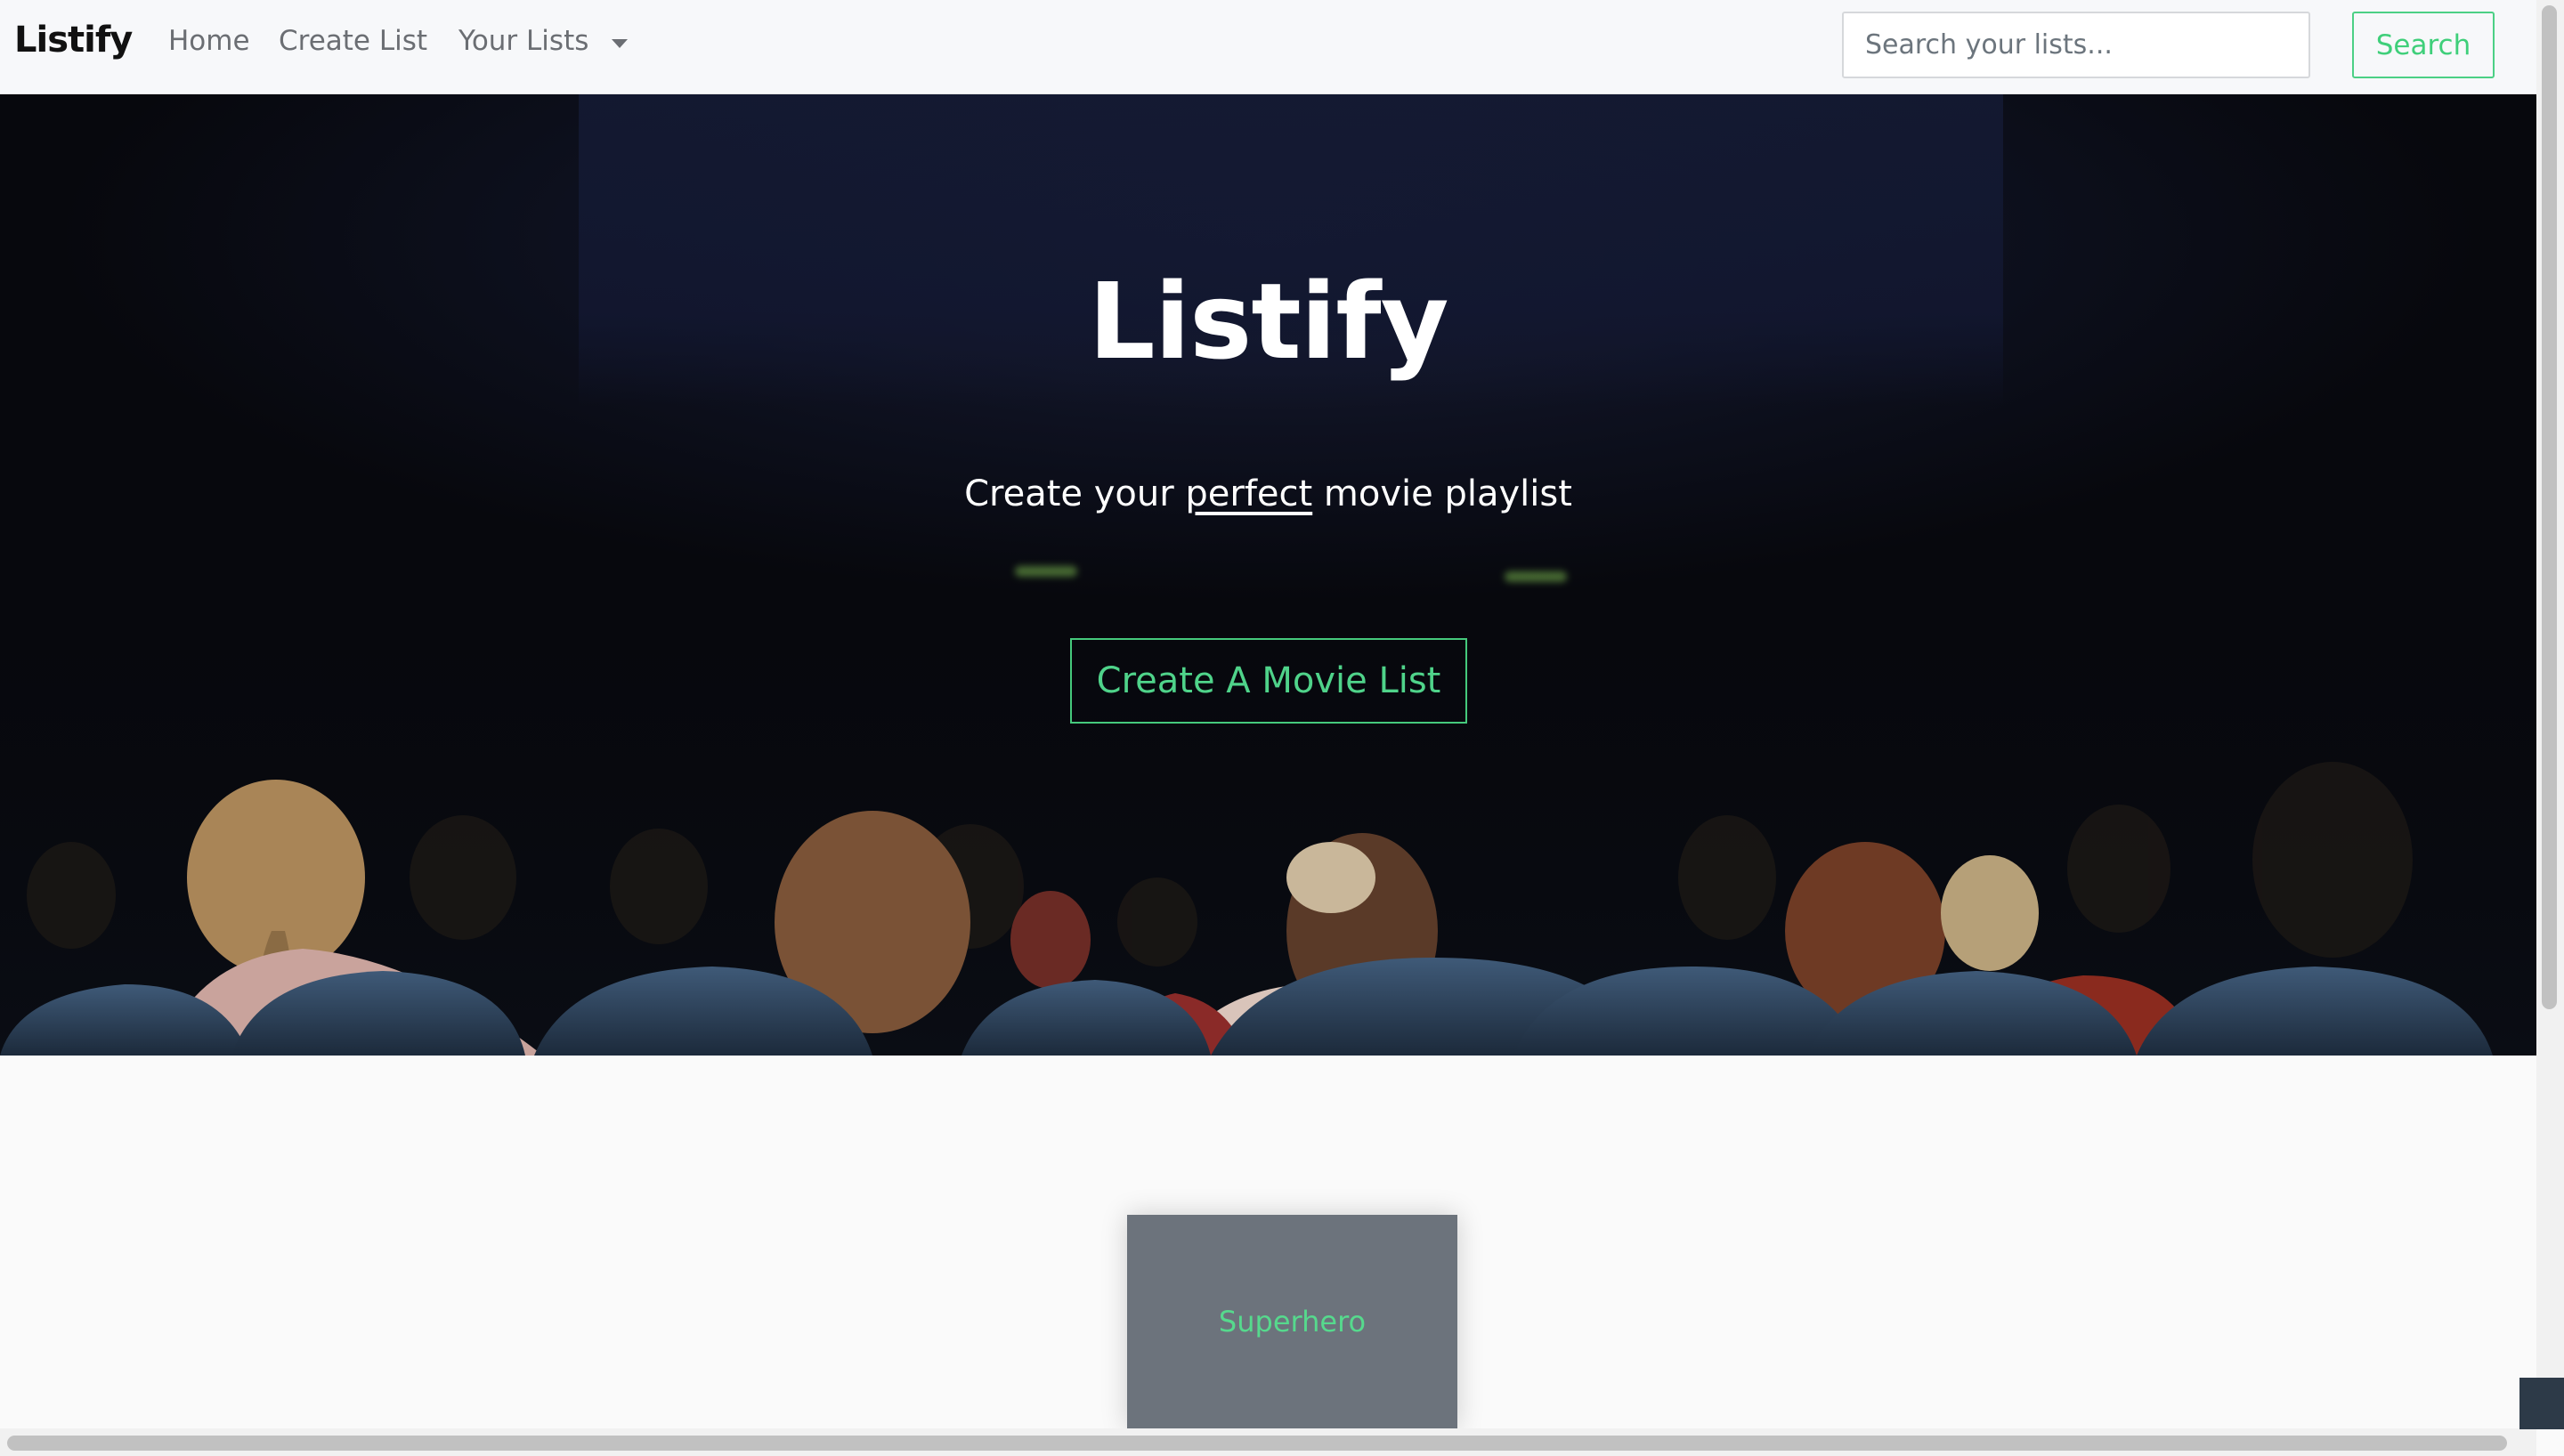 This screenshot has width=2564, height=1456. I want to click on nav-link-create-list: Create List, so click(353, 41).